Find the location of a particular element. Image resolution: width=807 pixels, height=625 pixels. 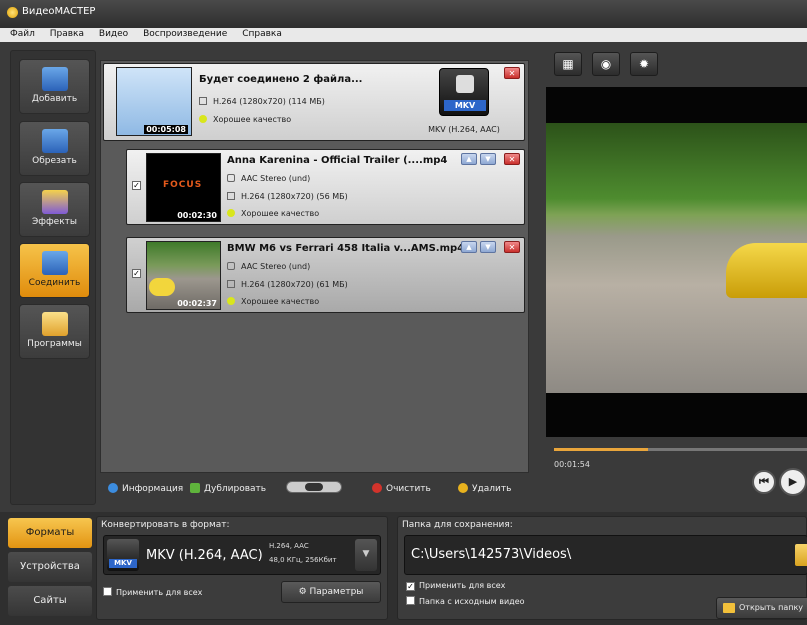

play-icon: ▶ is located at coordinates (793, 481).